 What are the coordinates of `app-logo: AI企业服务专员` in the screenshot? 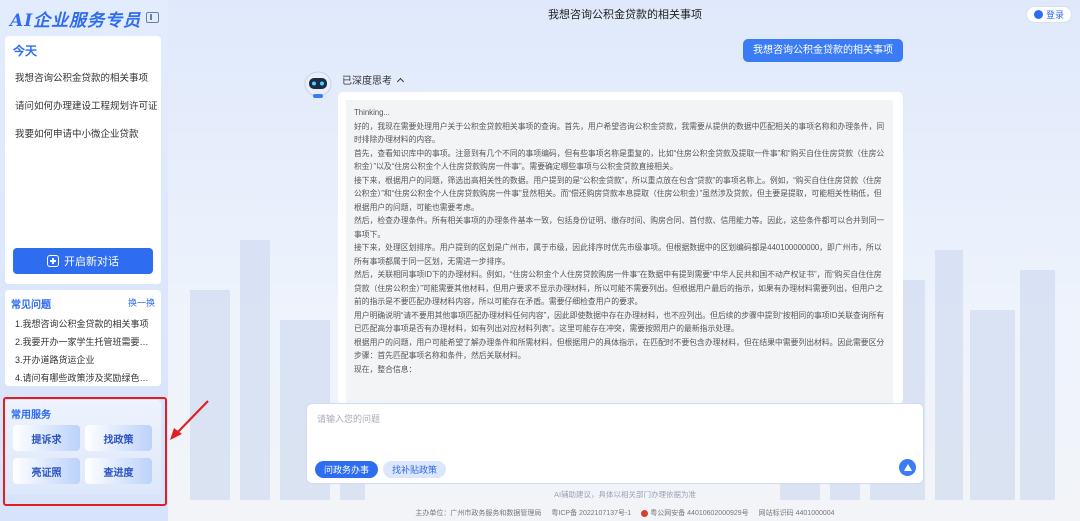 It's located at (76, 18).